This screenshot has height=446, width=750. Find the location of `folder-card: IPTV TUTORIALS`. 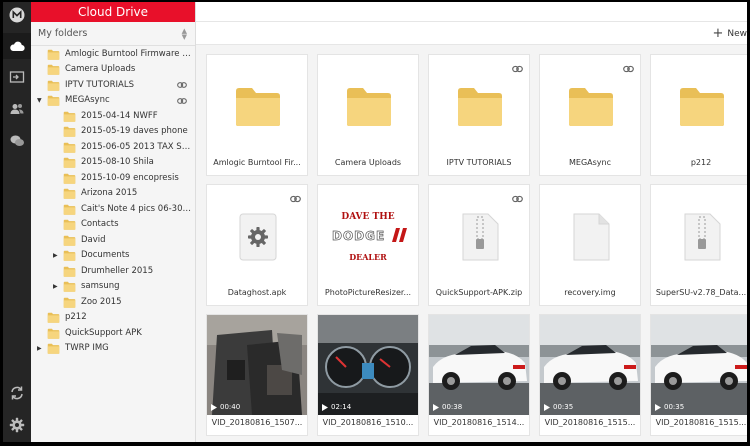

folder-card: IPTV TUTORIALS is located at coordinates (479, 115).